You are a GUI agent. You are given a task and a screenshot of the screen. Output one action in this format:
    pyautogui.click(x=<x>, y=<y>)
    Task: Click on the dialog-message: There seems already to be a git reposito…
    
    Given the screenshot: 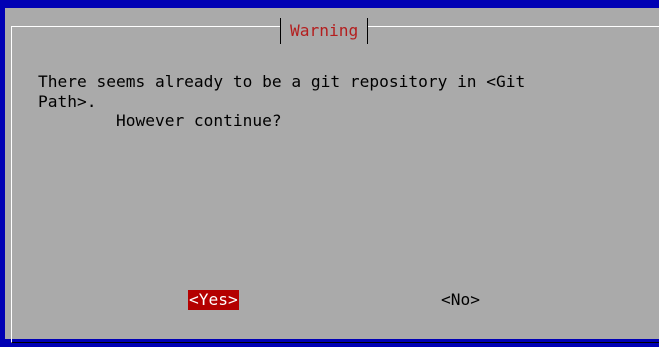 What is the action you would take?
    pyautogui.click(x=281, y=101)
    